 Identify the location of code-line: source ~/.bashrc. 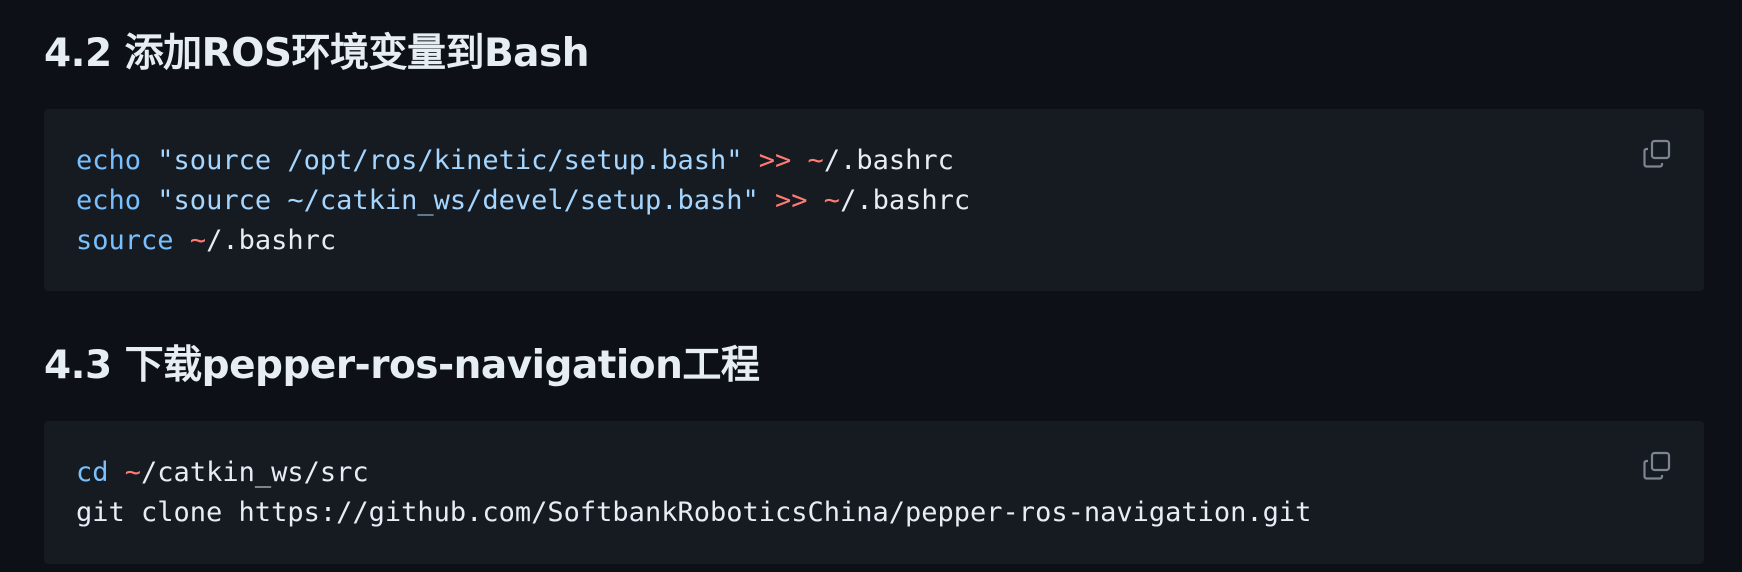
(523, 241).